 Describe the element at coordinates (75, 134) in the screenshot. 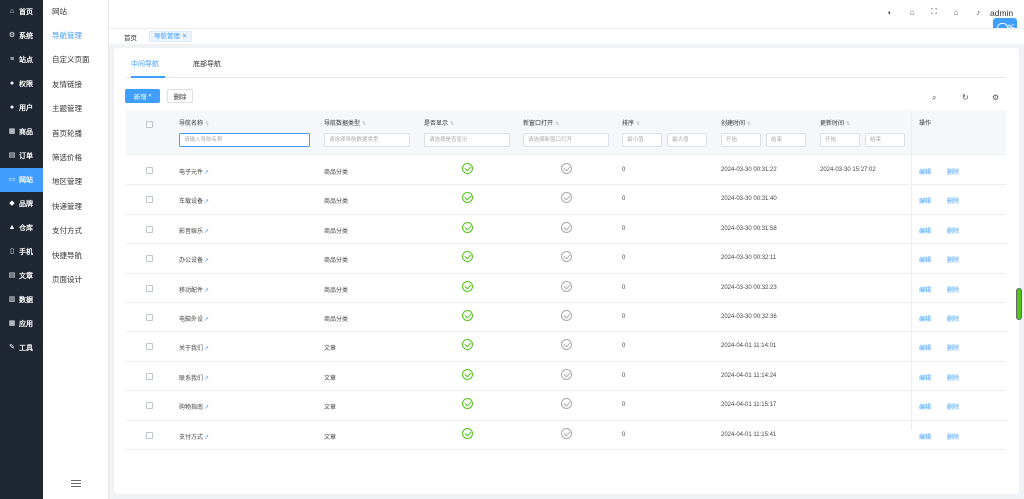

I see `secondary-nav-item: 首页轮播` at that location.